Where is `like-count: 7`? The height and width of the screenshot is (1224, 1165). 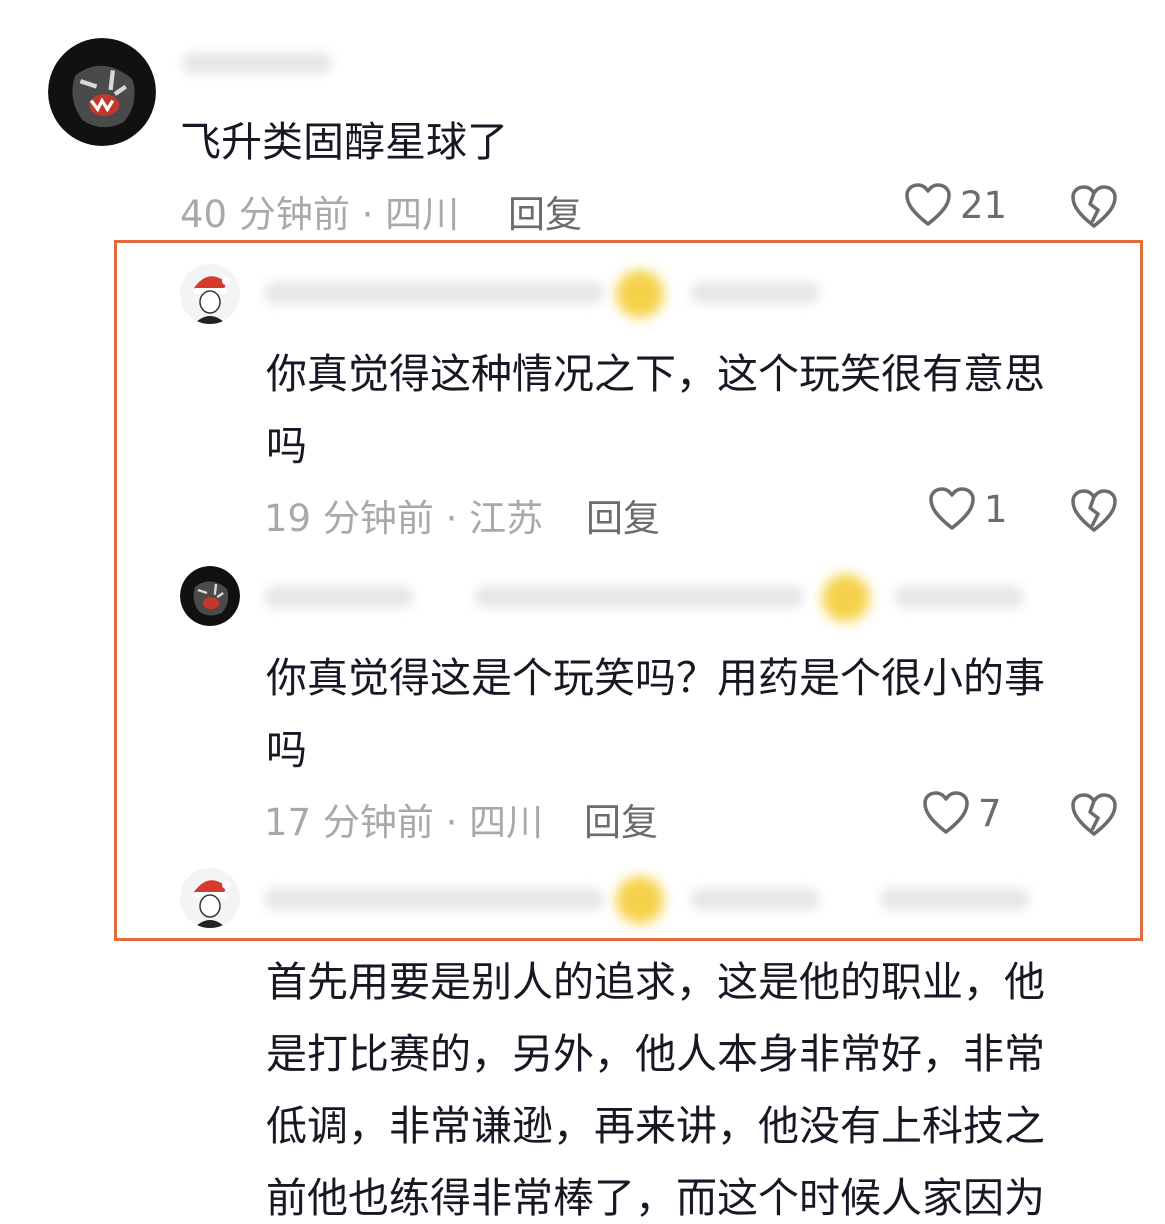
like-count: 7 is located at coordinates (990, 813).